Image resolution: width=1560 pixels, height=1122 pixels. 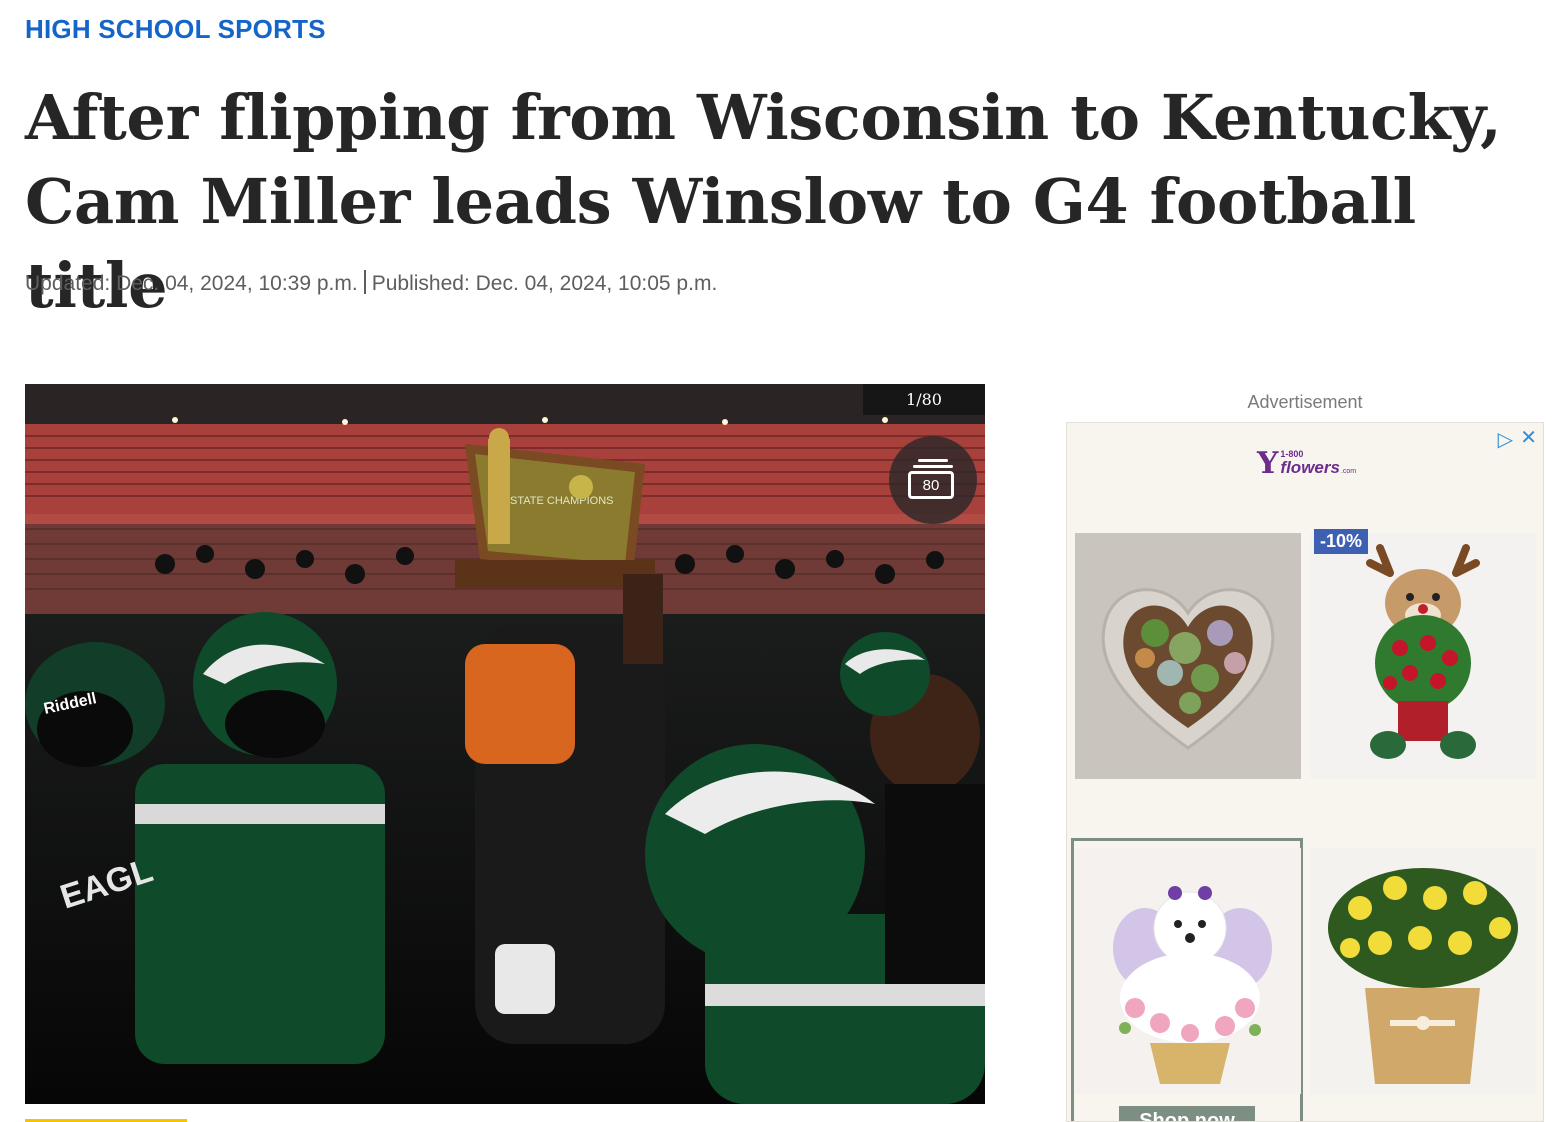 What do you see at coordinates (544, 283) in the screenshot?
I see `published-date: Published: Dec. 04, 2024, 10:05 p.m.` at bounding box center [544, 283].